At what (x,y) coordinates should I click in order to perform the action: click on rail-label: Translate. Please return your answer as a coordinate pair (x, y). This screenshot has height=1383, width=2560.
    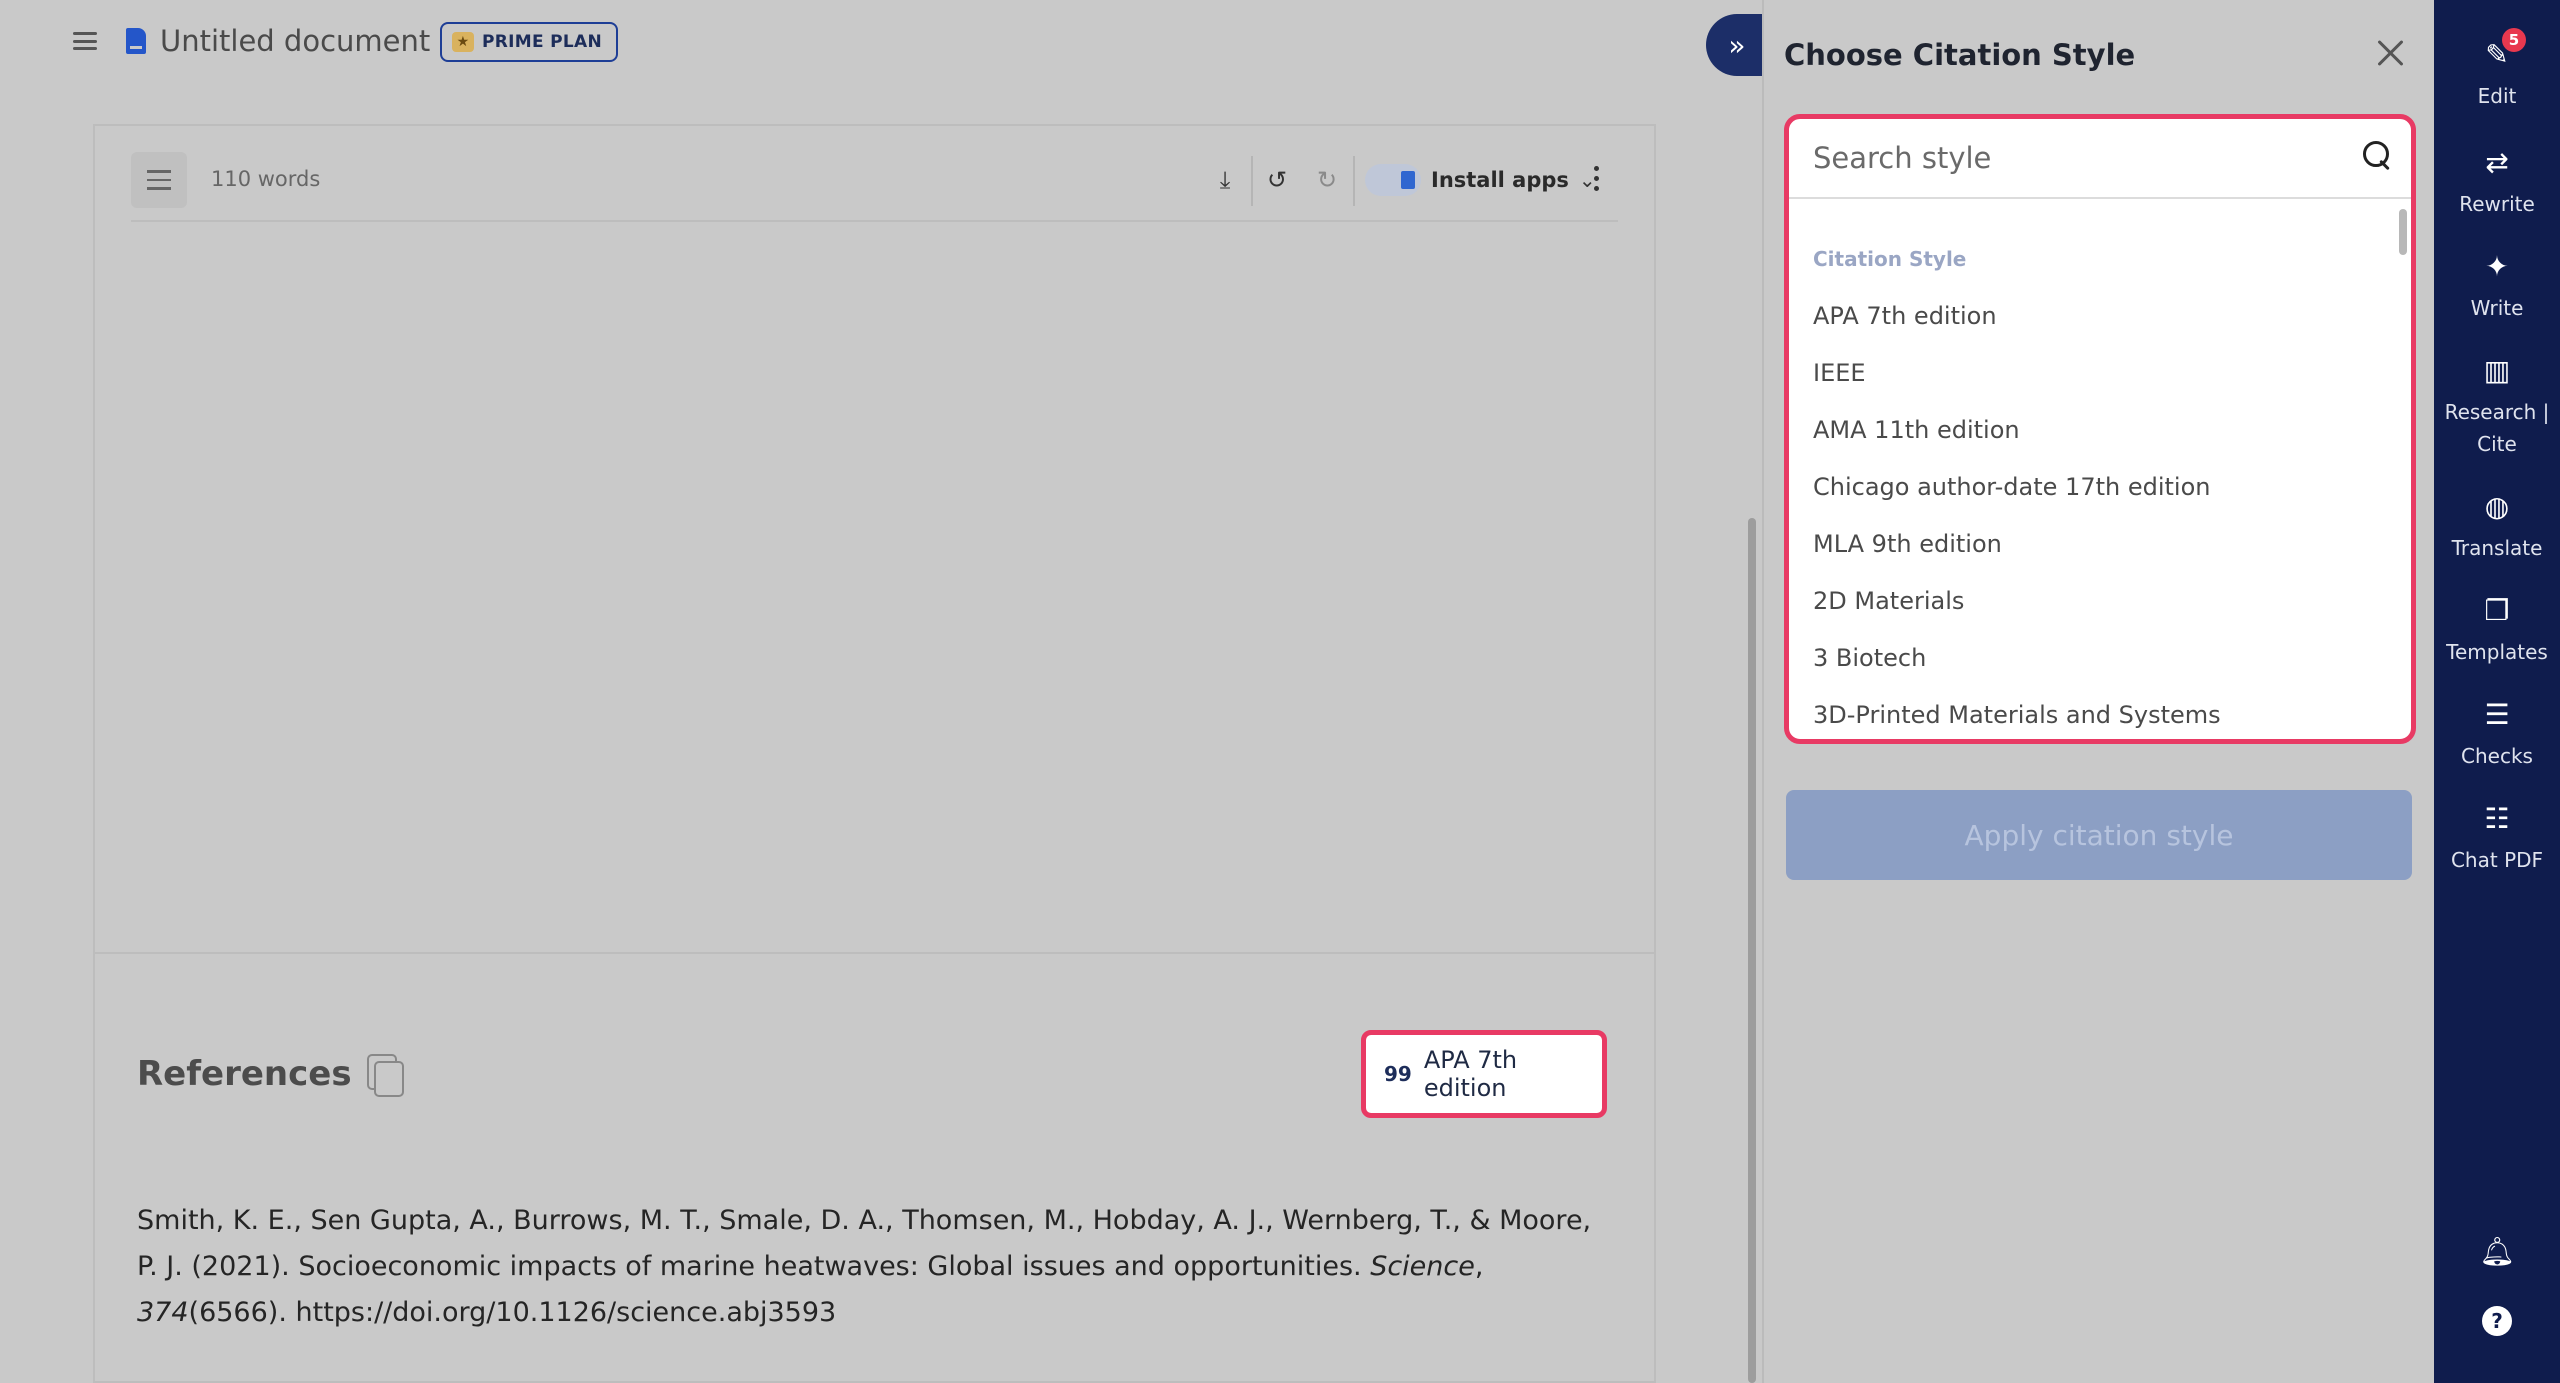
    Looking at the image, I should click on (2497, 548).